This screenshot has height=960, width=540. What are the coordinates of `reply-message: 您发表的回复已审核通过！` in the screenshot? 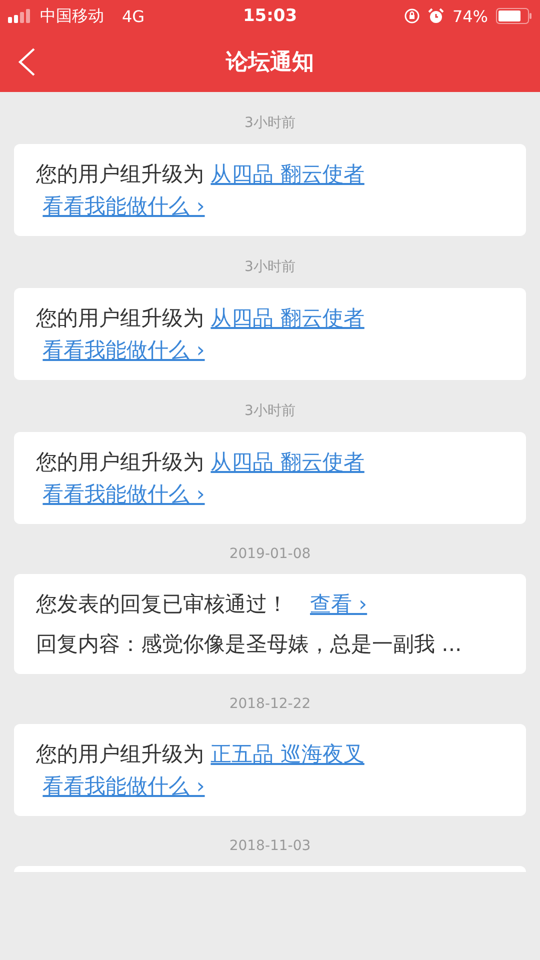 It's located at (162, 604).